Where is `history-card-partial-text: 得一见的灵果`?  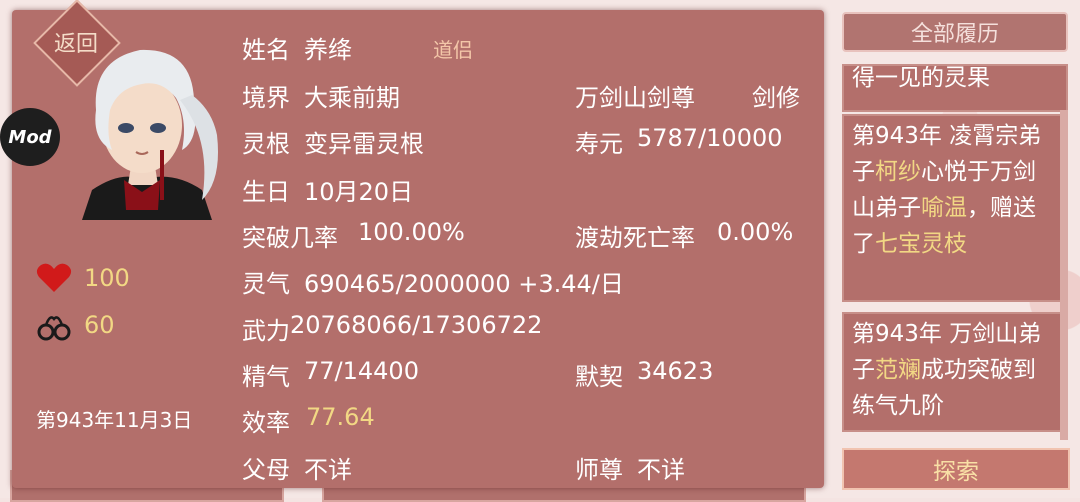
history-card-partial-text: 得一见的灵果 is located at coordinates (921, 78).